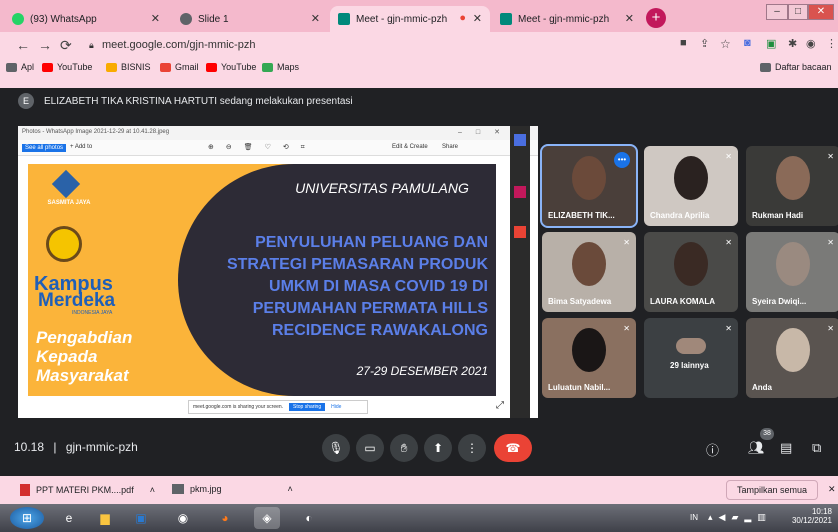 The height and width of the screenshot is (532, 838). I want to click on profile-avatar: ◉, so click(811, 43).